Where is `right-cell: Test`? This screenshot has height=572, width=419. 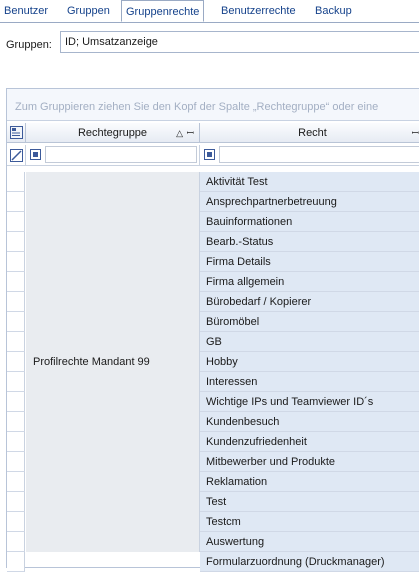 right-cell: Test is located at coordinates (309, 502).